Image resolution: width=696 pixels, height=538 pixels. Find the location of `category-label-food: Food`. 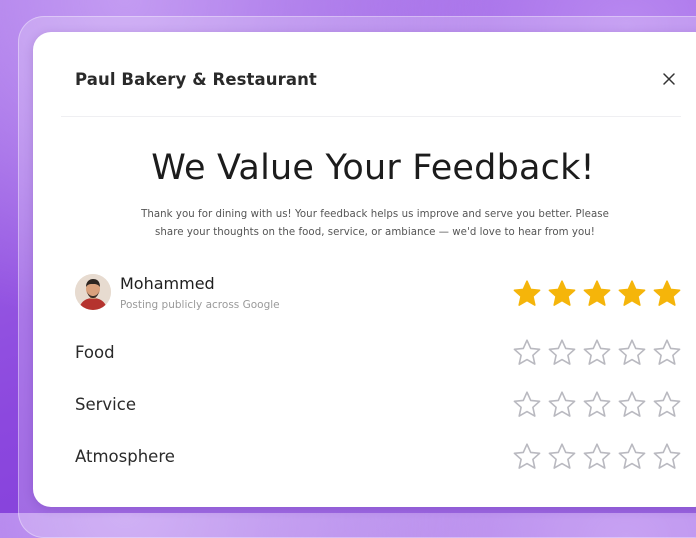

category-label-food: Food is located at coordinates (95, 352).